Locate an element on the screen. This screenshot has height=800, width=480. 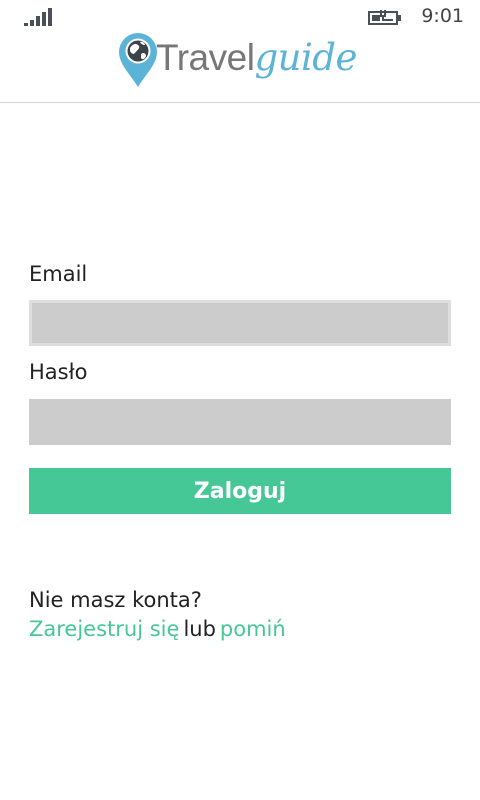
logo-text-guide: guide is located at coordinates (305, 57).